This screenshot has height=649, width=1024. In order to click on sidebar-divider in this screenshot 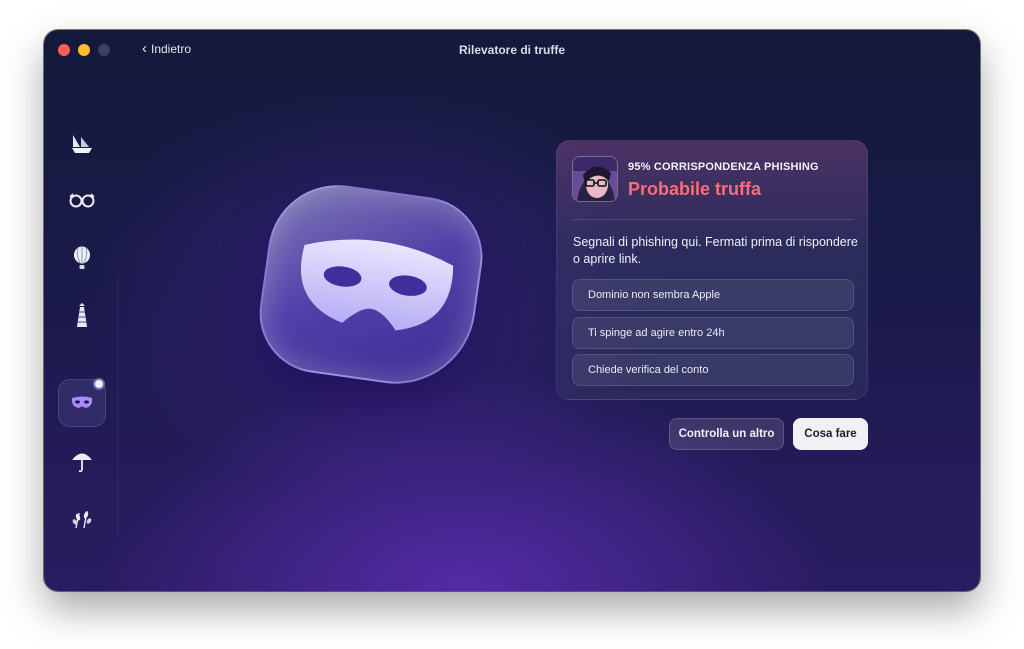, I will do `click(117, 405)`.